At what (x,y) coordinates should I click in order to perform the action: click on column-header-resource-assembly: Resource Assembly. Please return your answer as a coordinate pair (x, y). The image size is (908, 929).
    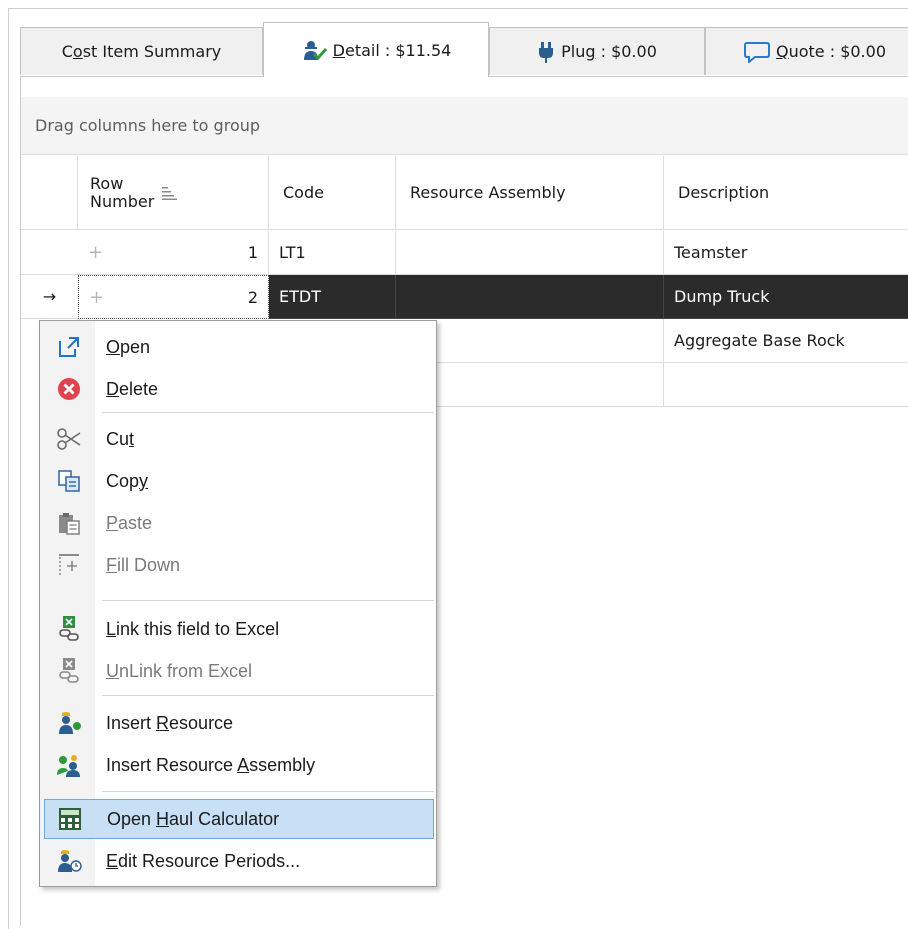
    Looking at the image, I should click on (530, 193).